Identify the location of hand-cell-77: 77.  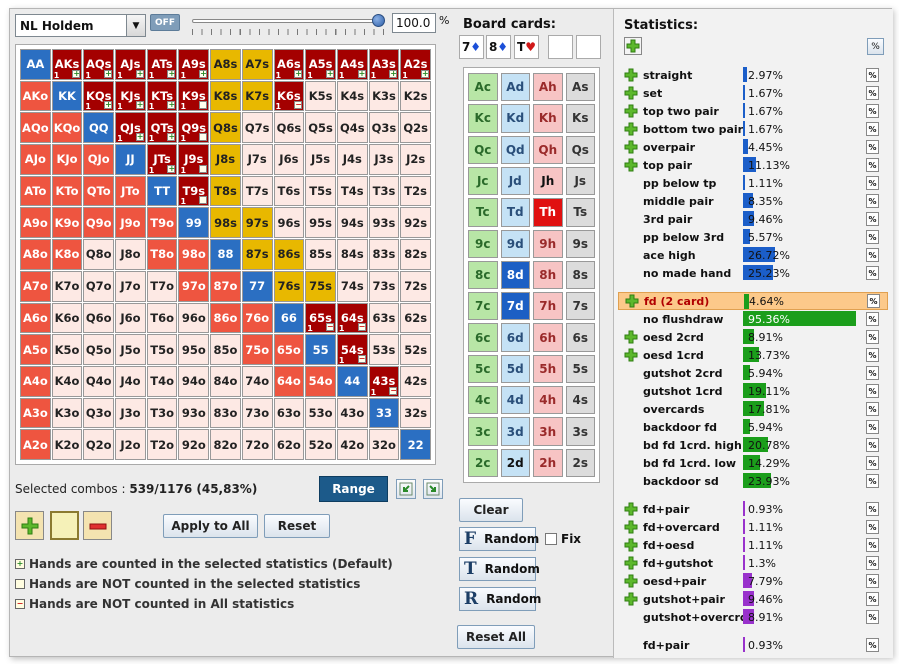
(257, 286).